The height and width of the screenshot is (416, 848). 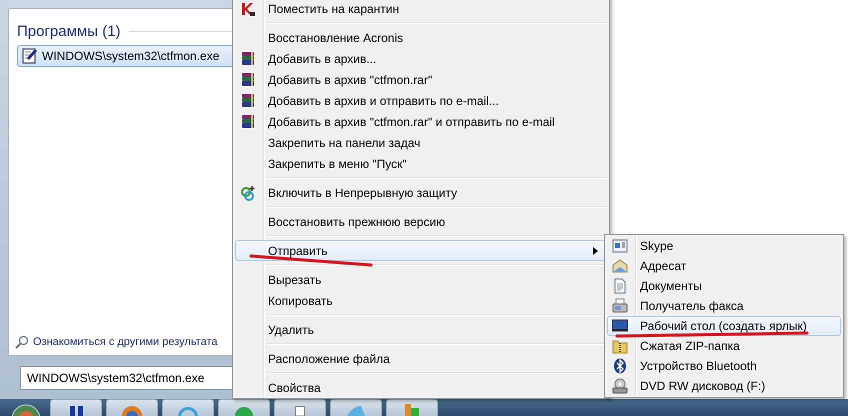 I want to click on submenu-arrow-icon, so click(x=595, y=250).